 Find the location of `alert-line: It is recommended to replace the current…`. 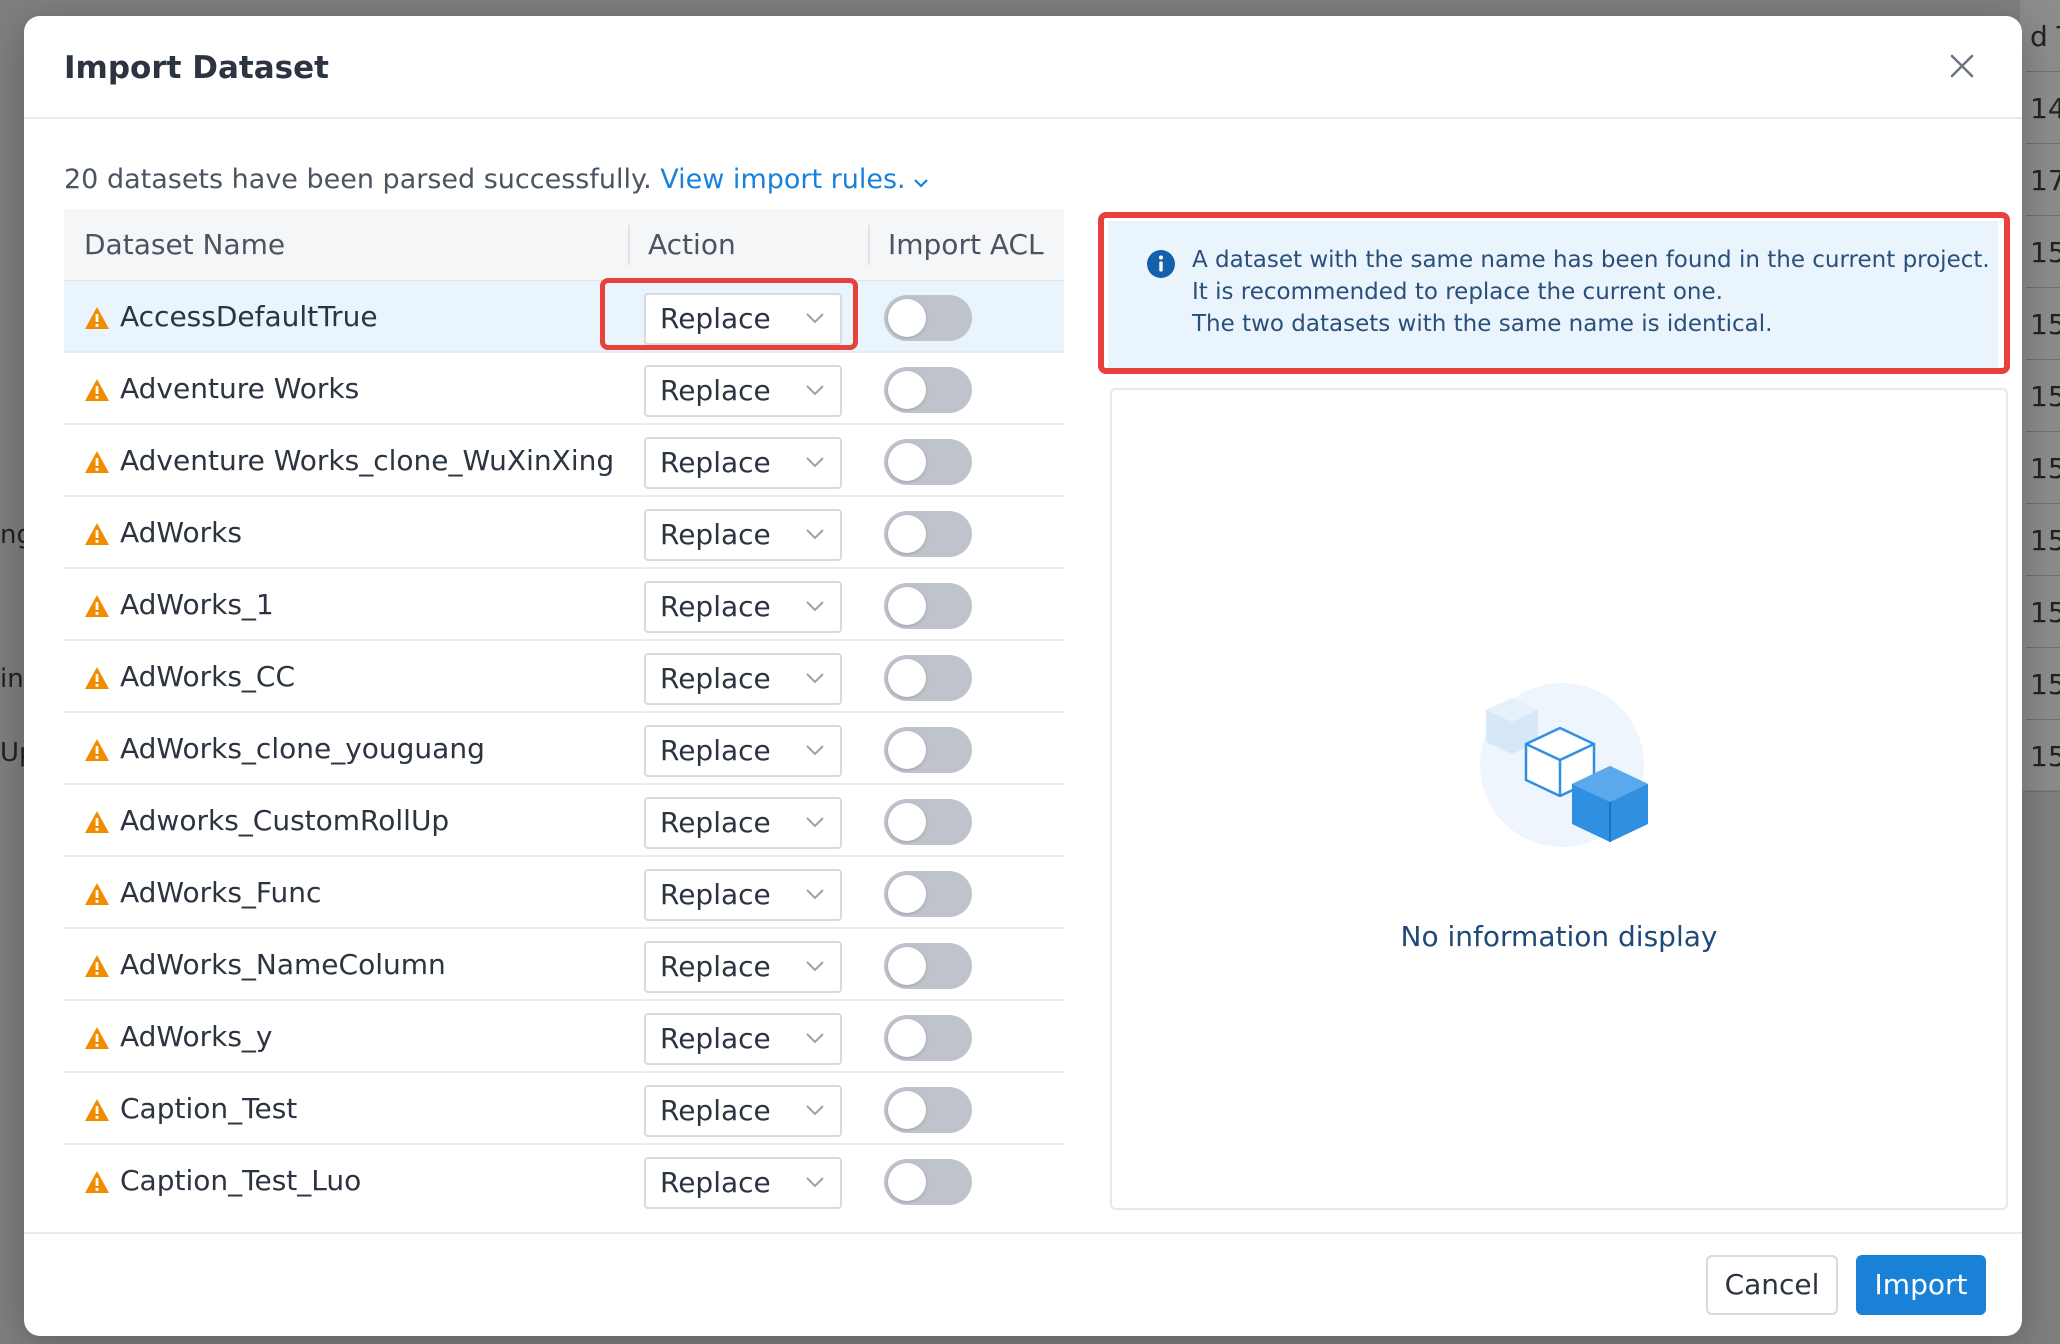

alert-line: It is recommended to replace the current… is located at coordinates (1457, 292).